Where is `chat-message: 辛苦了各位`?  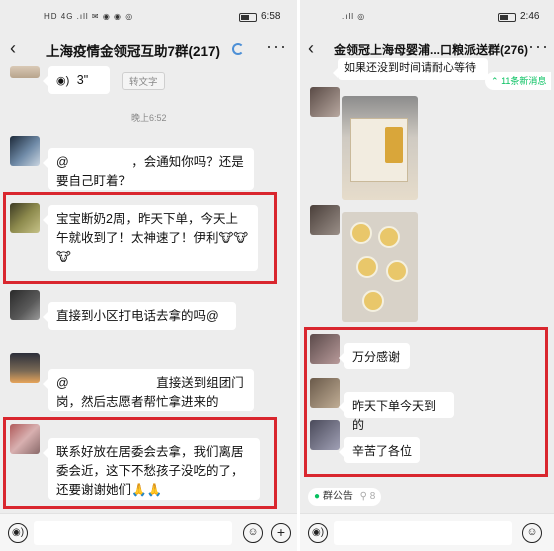
chat-message: 辛苦了各位 is located at coordinates (379, 450).